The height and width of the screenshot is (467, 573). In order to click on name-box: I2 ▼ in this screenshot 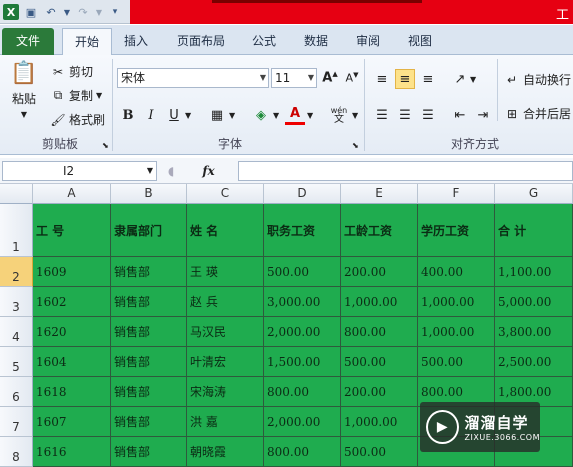, I will do `click(79, 171)`.